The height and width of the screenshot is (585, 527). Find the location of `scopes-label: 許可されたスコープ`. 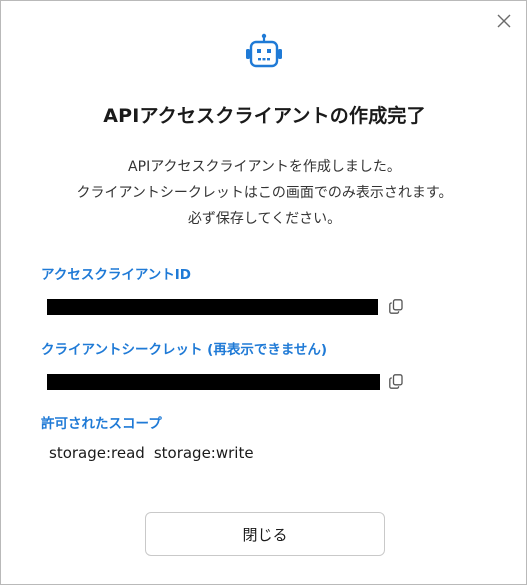

scopes-label: 許可されたスコープ is located at coordinates (101, 424).